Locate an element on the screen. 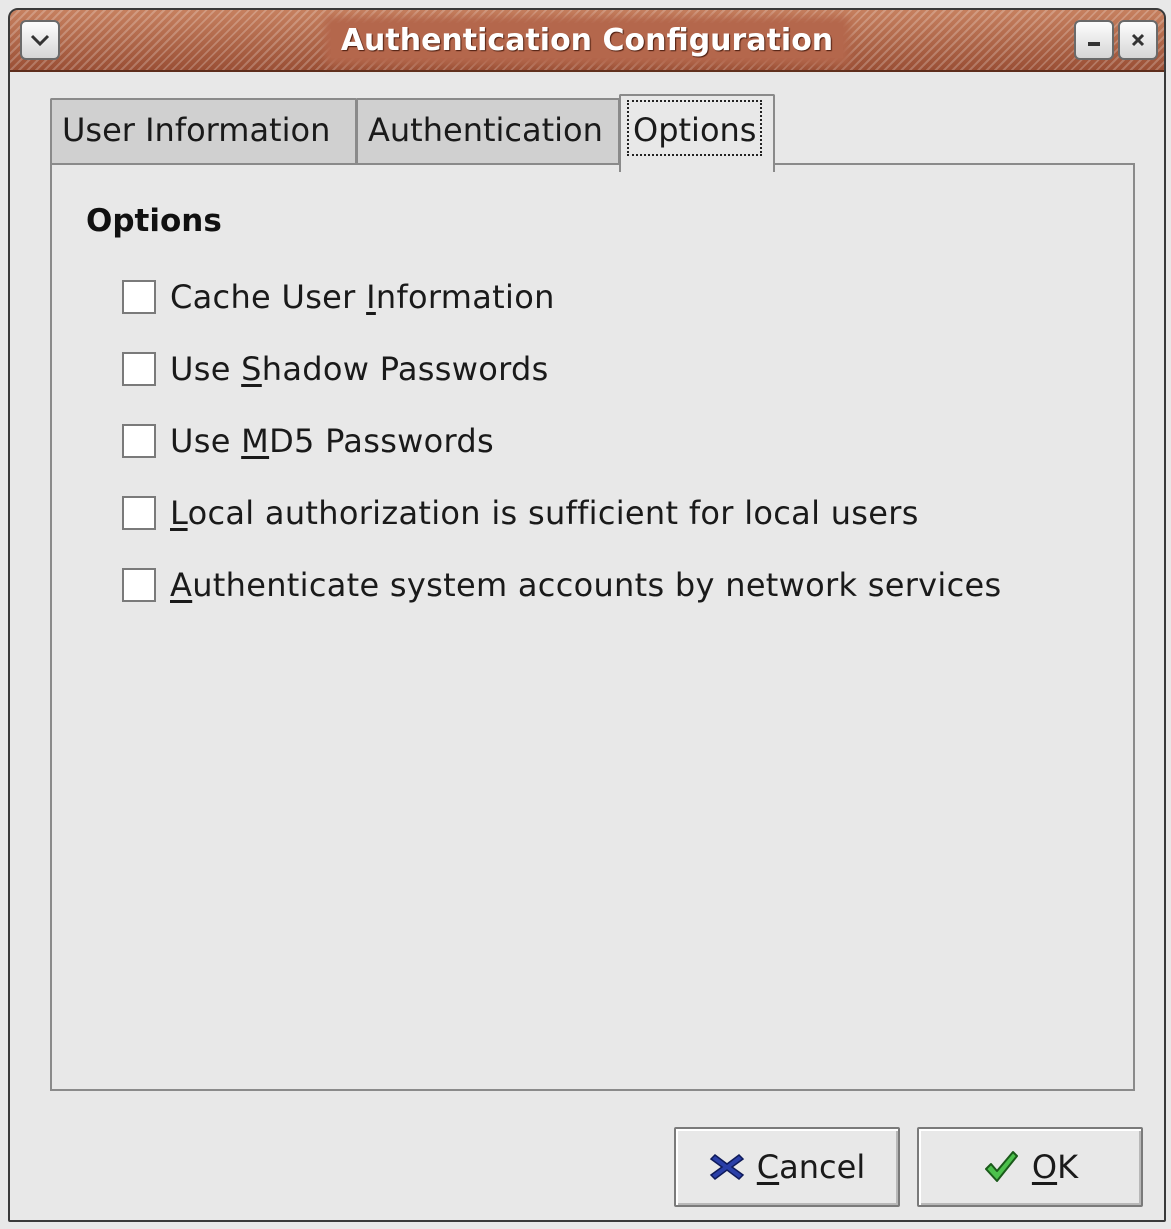 This screenshot has width=1171, height=1229. cancel-button: Cancel is located at coordinates (787, 1167).